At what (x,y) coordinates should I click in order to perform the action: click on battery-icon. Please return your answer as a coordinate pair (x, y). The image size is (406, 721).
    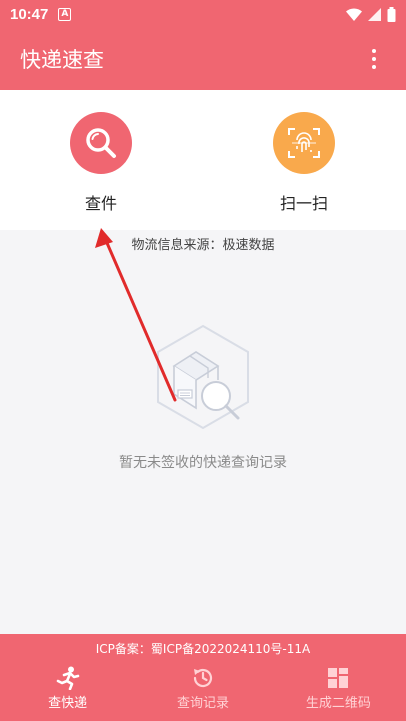
    Looking at the image, I should click on (391, 14).